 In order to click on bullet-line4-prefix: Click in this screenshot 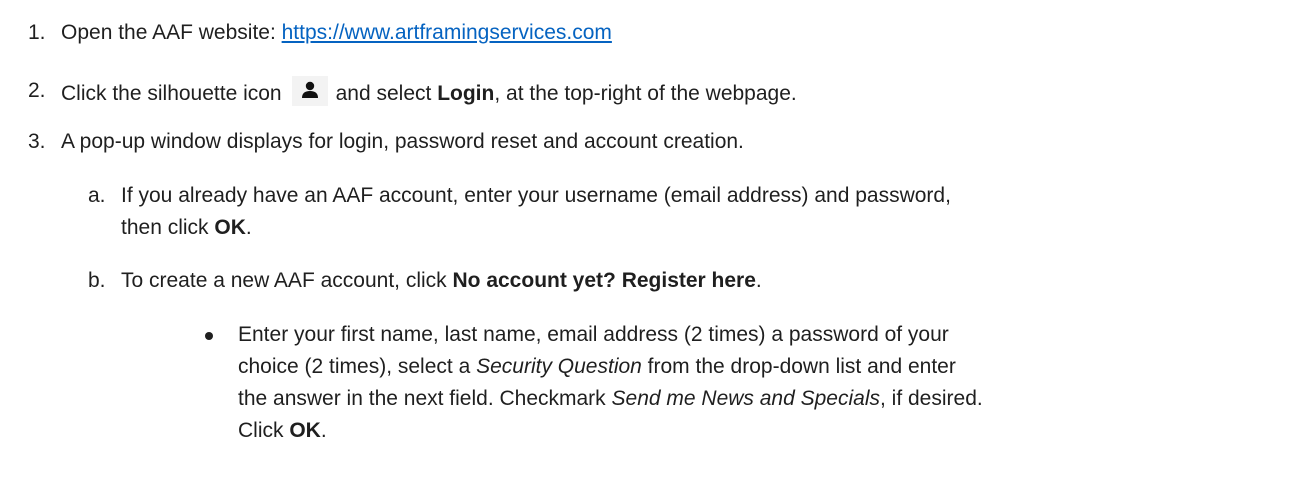, I will do `click(264, 430)`.